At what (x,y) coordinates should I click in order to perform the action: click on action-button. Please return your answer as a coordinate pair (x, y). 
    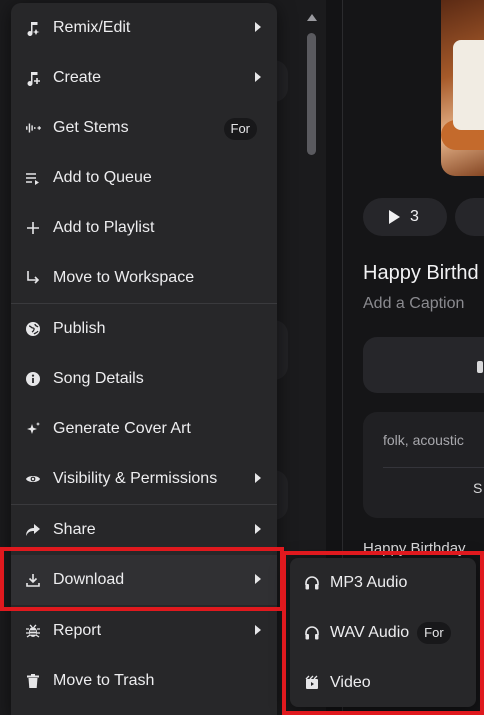
    Looking at the image, I should click on (423, 365).